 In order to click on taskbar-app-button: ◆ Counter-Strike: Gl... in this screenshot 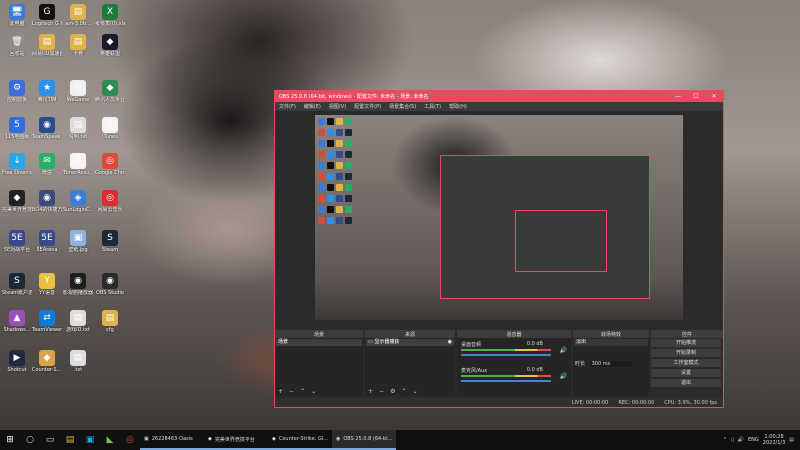, I will do `click(300, 440)`.